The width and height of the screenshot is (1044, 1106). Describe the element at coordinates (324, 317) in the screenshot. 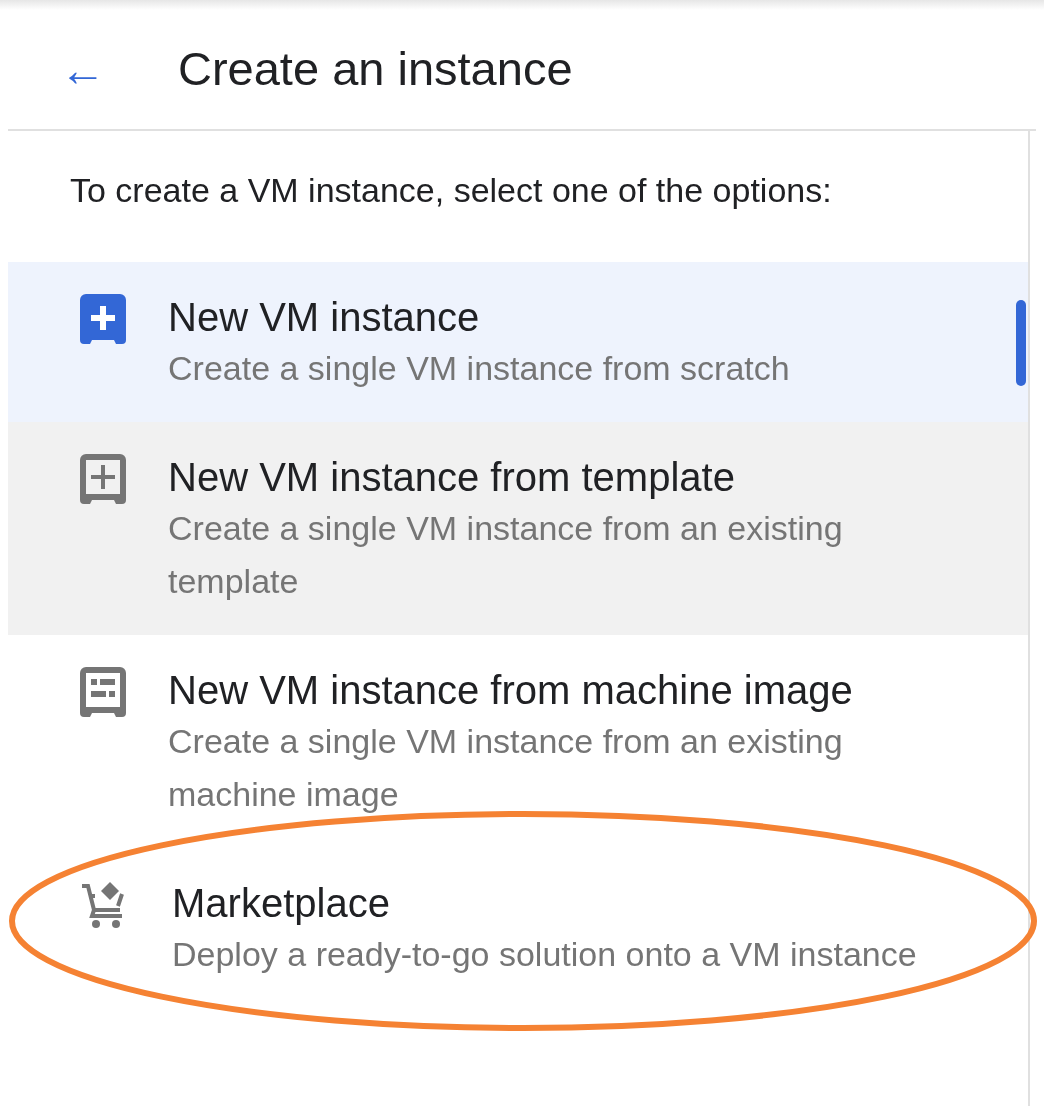

I see `option-title: New VM instance` at that location.